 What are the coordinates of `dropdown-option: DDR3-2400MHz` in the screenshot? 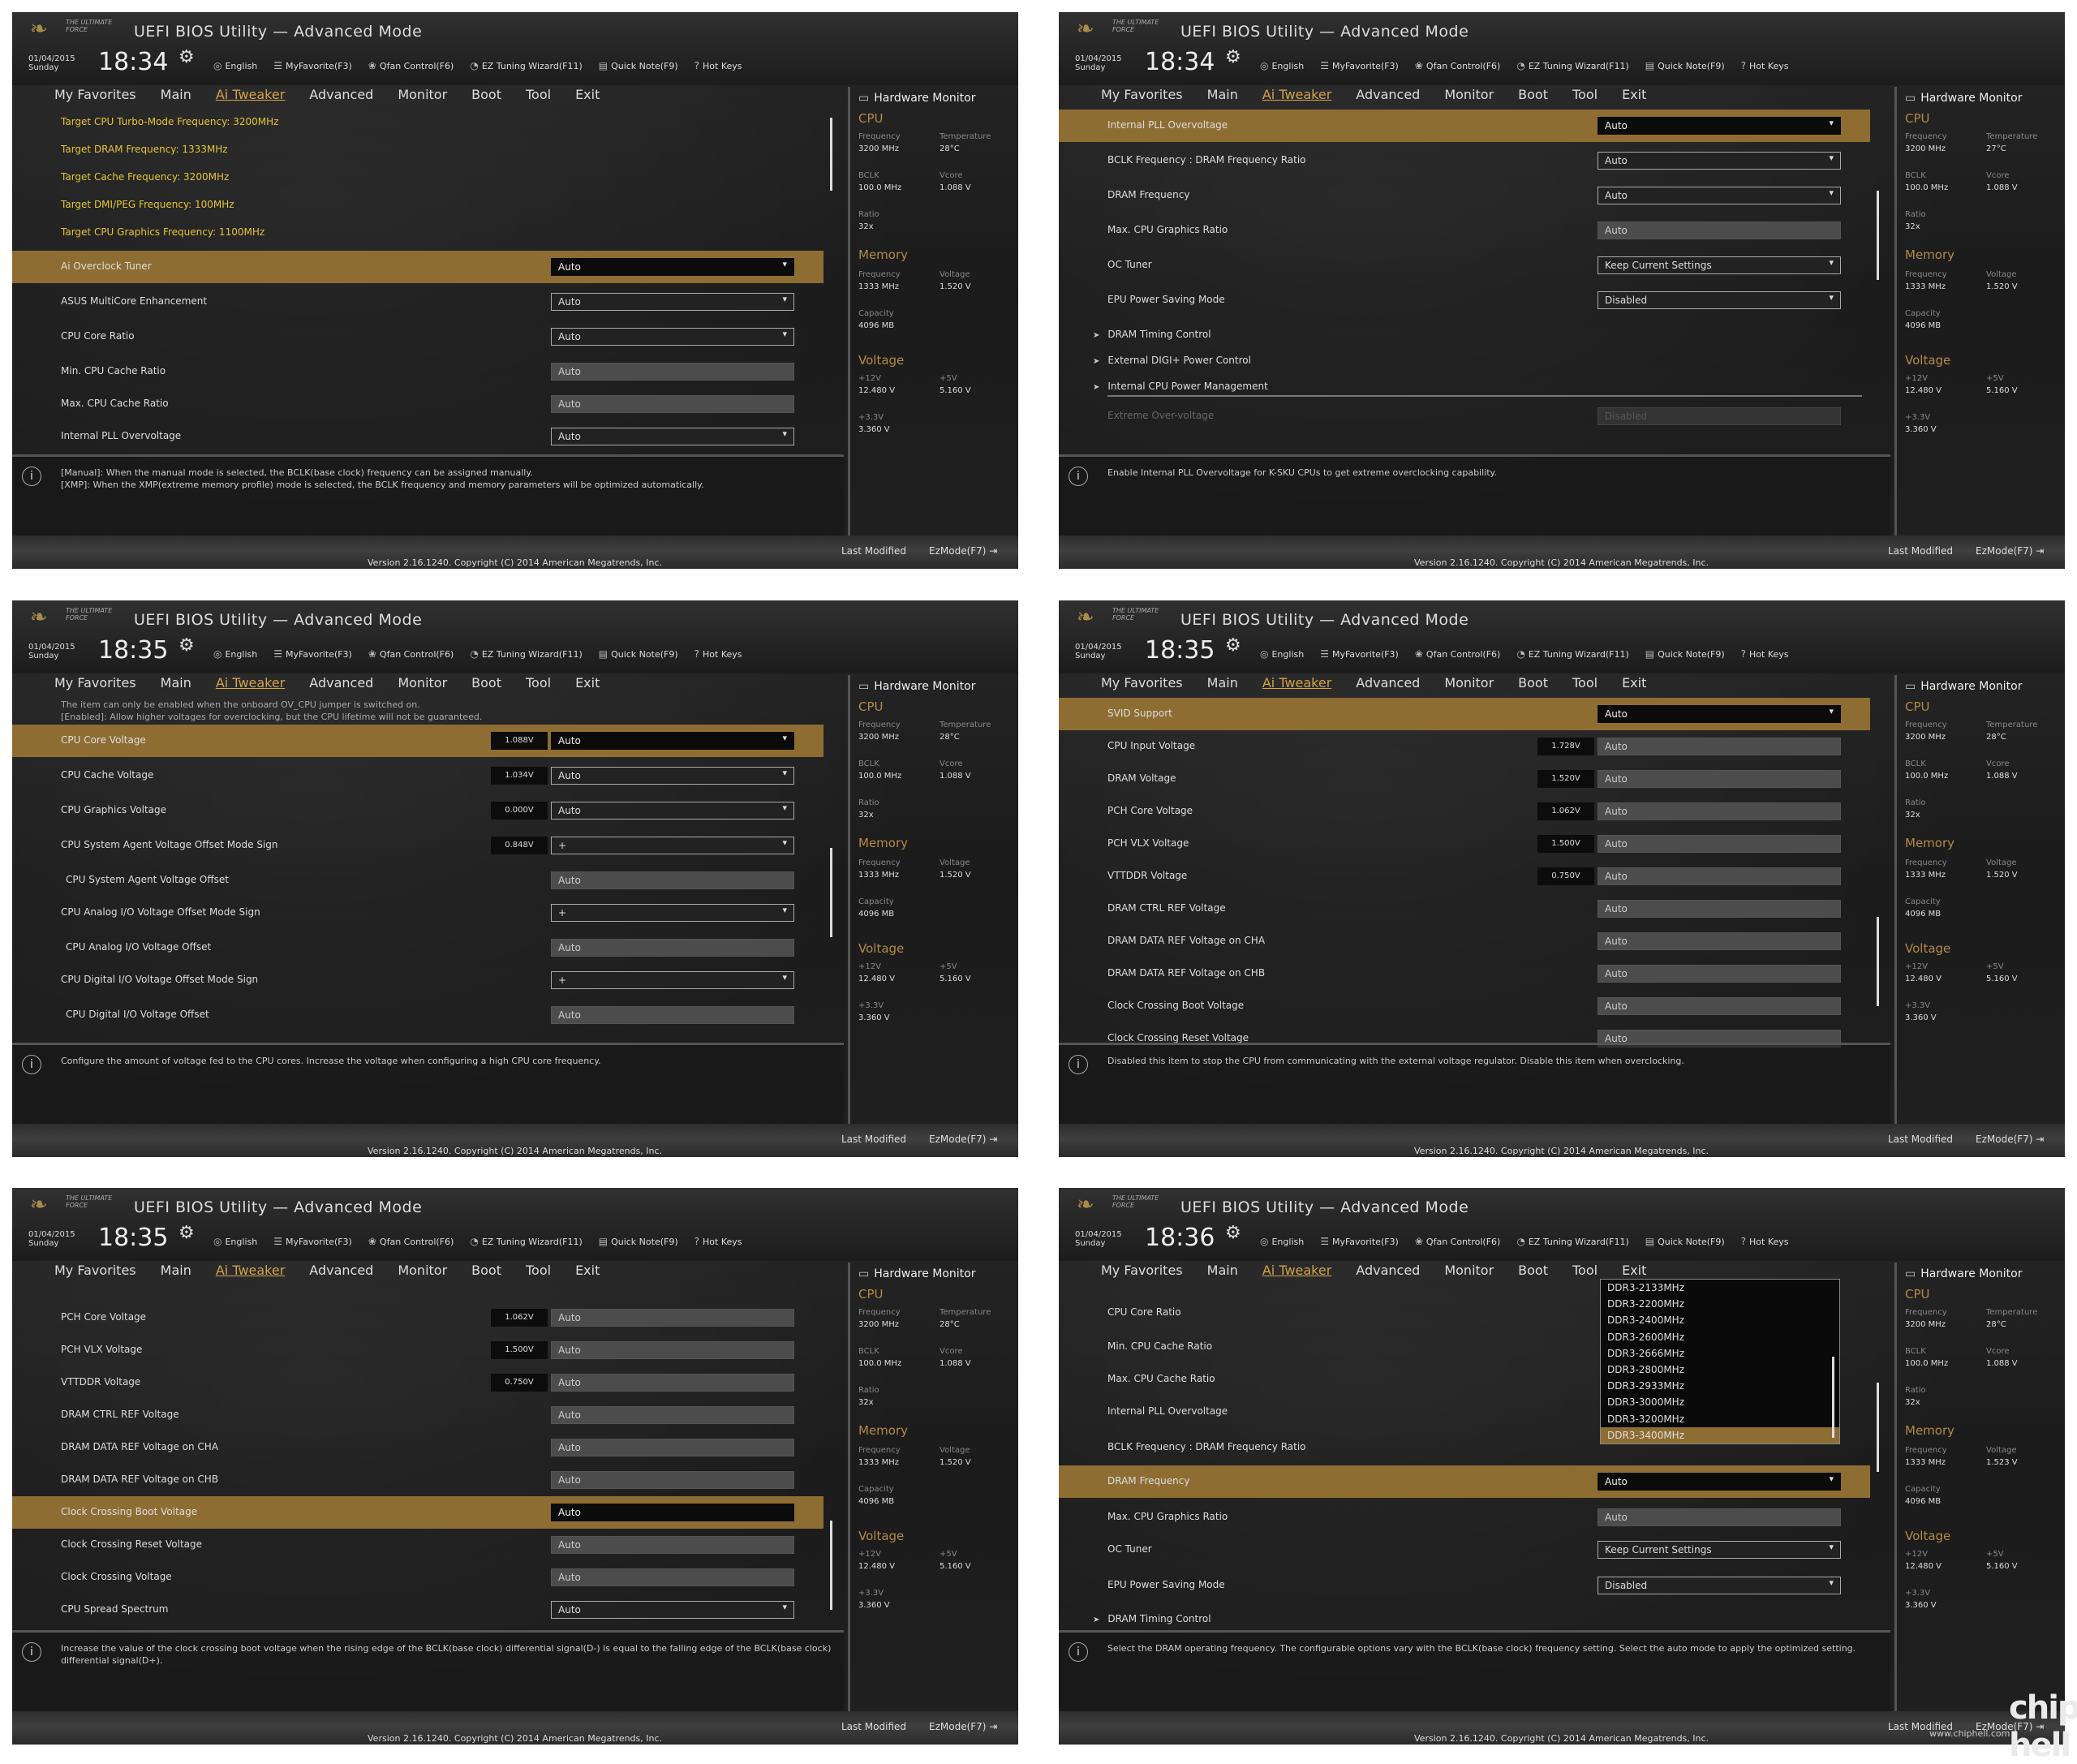 It's located at (1720, 1320).